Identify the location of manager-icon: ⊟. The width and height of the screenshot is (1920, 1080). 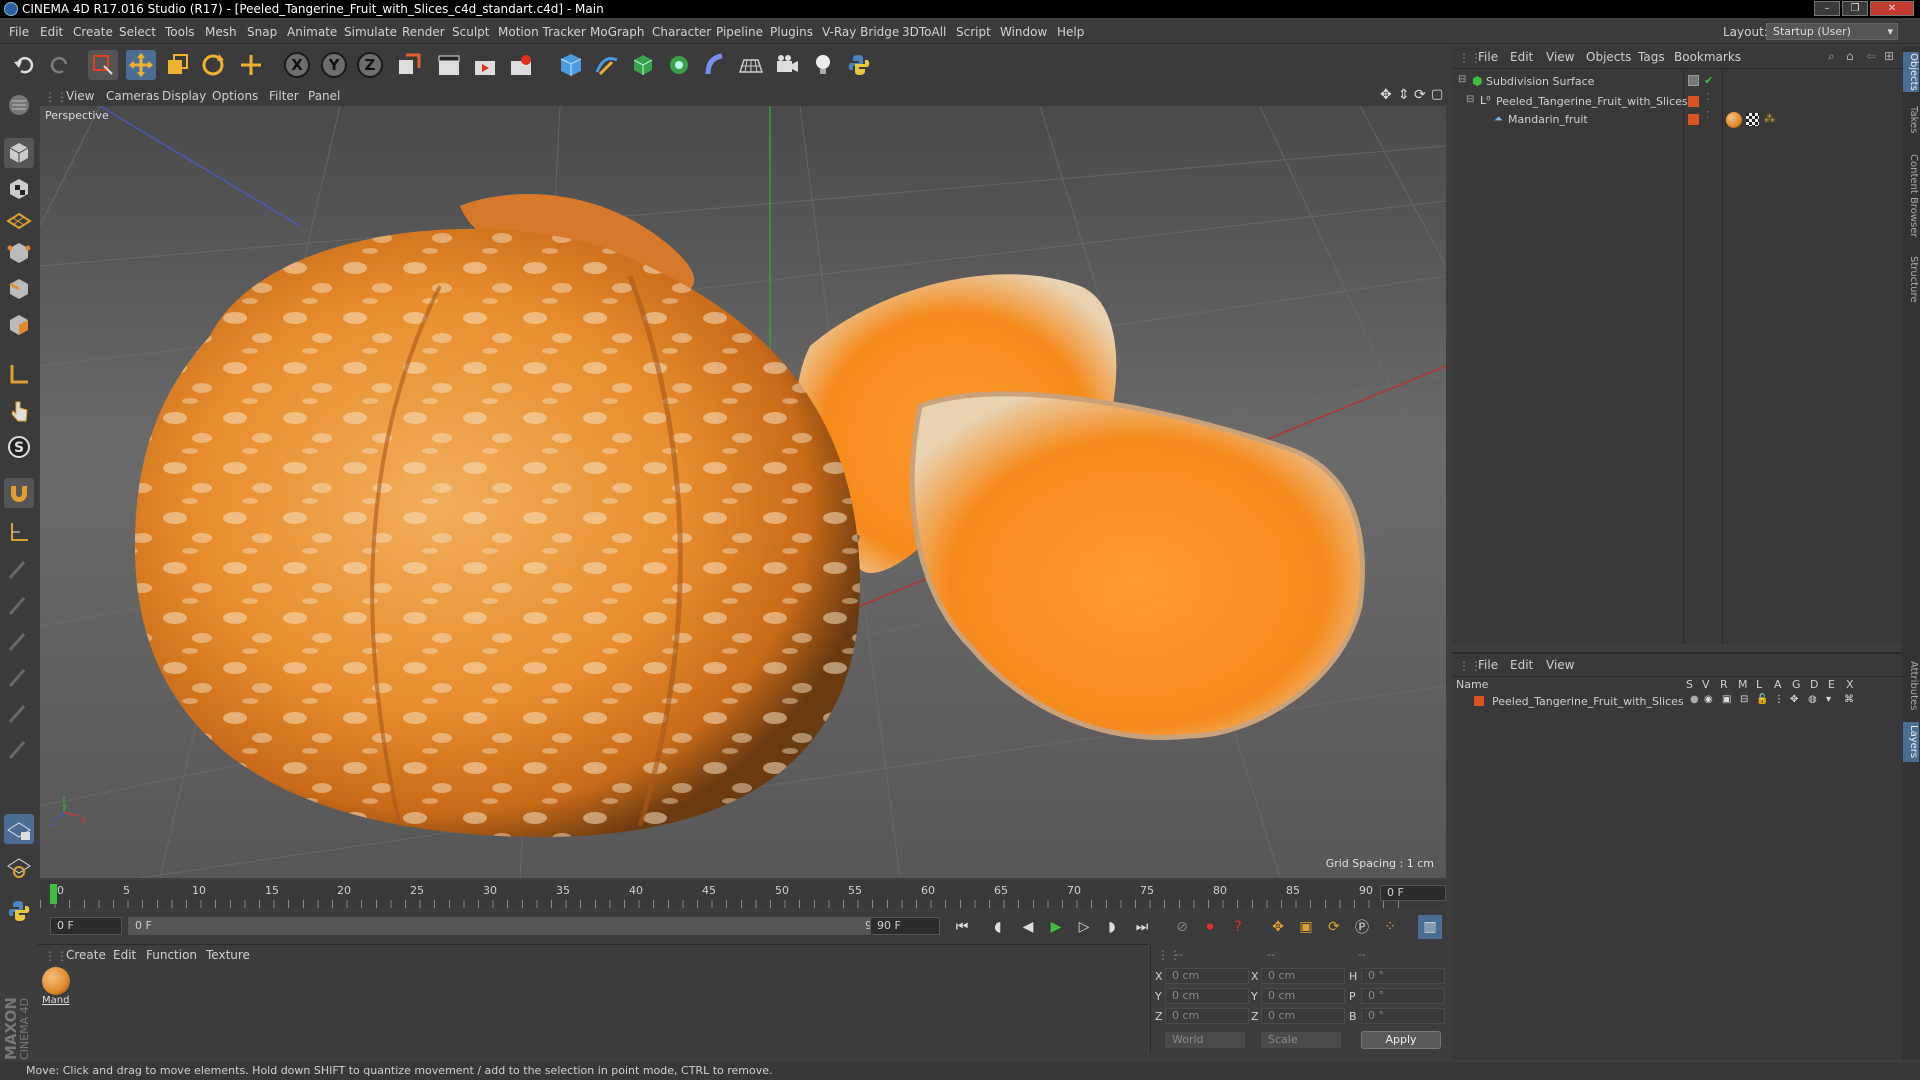
(1744, 699).